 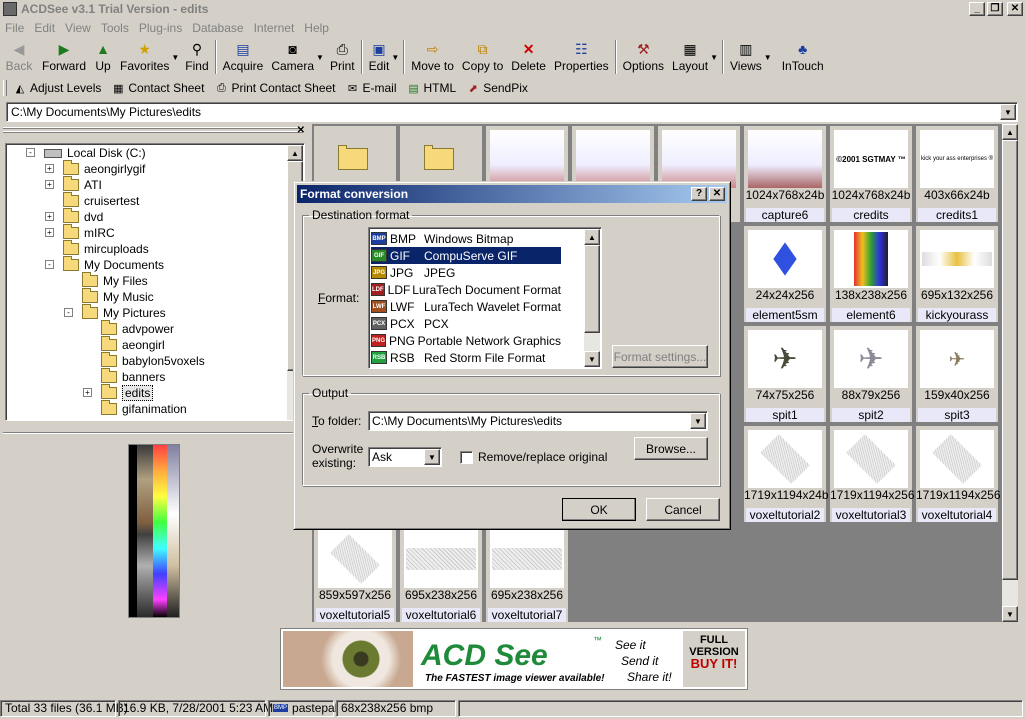 What do you see at coordinates (785, 174) in the screenshot?
I see `thumbnail: 1024x768x24b capture6` at bounding box center [785, 174].